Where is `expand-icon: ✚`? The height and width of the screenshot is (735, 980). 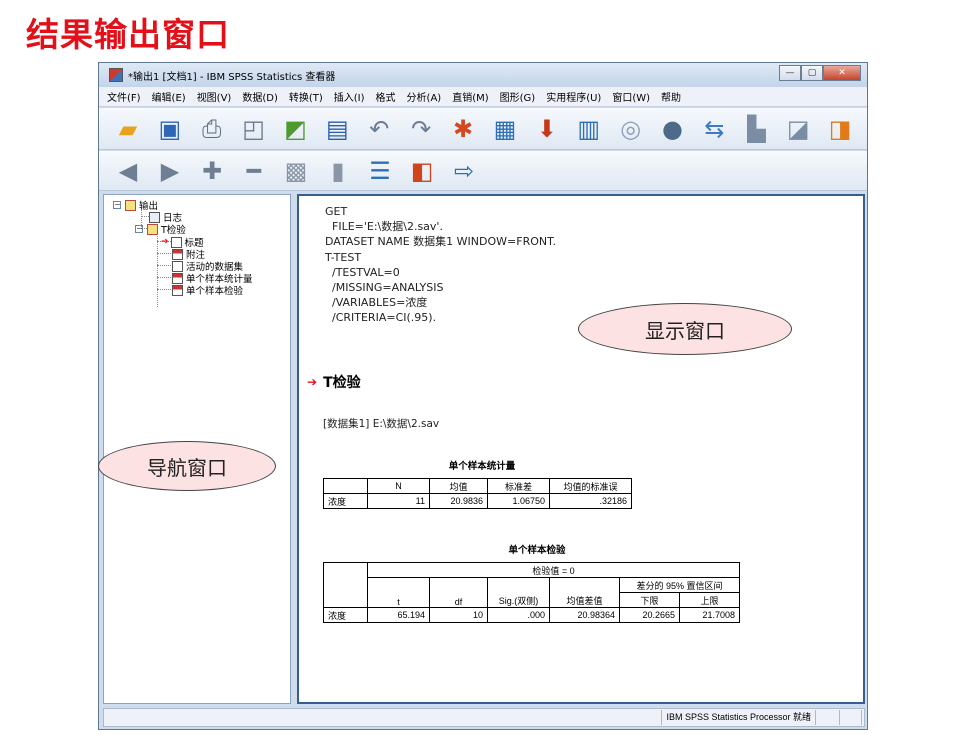 expand-icon: ✚ is located at coordinates (212, 171).